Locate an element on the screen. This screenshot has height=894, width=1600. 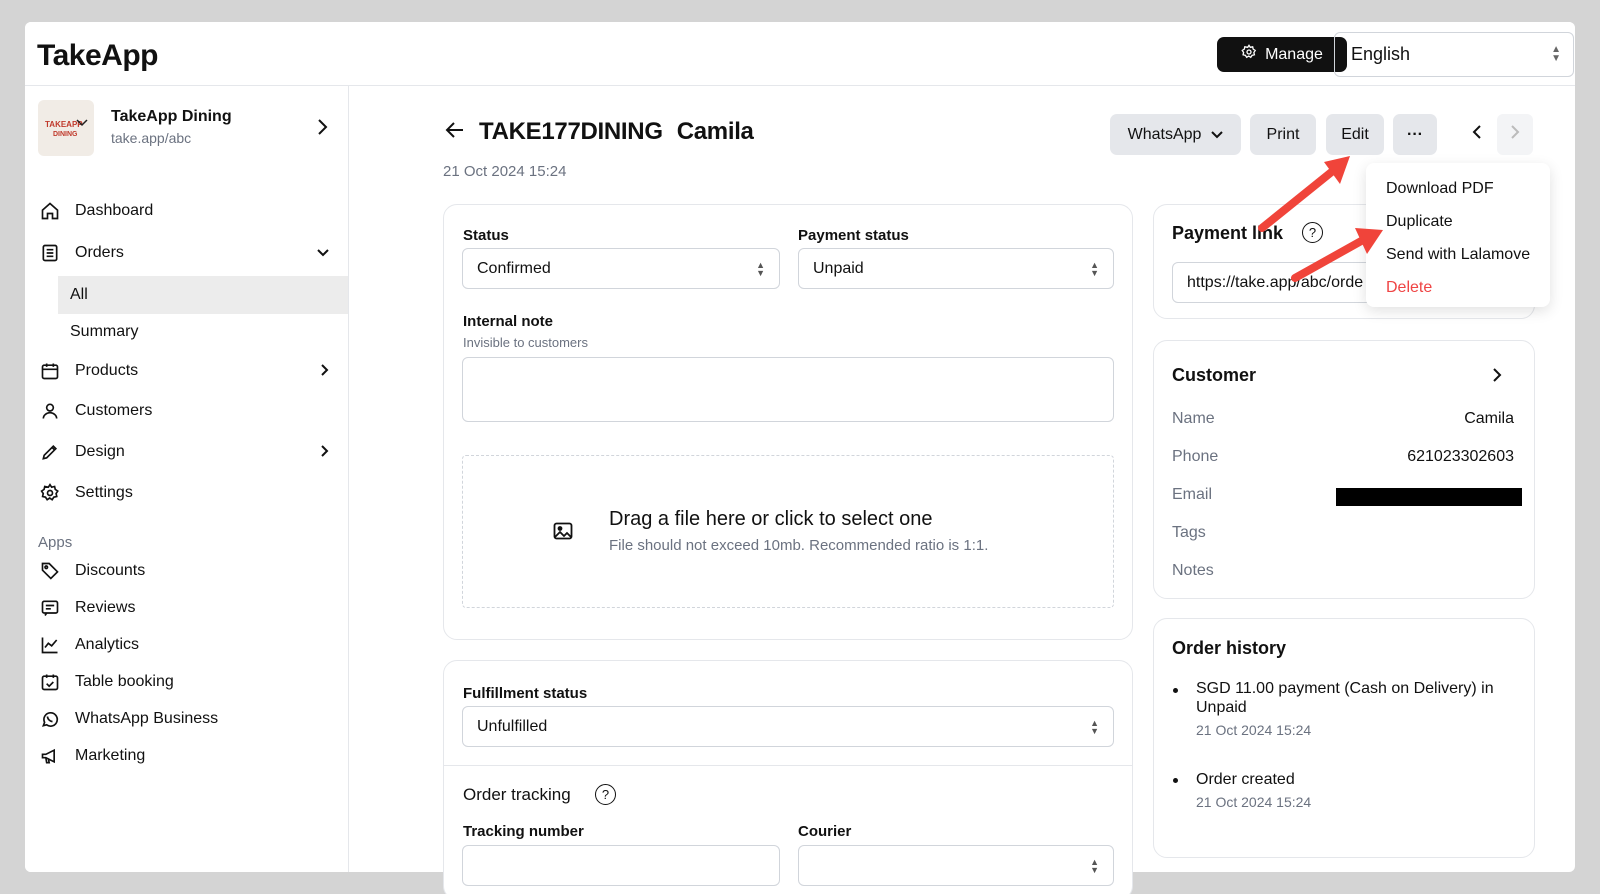
manage-button: Manage is located at coordinates (1282, 54).